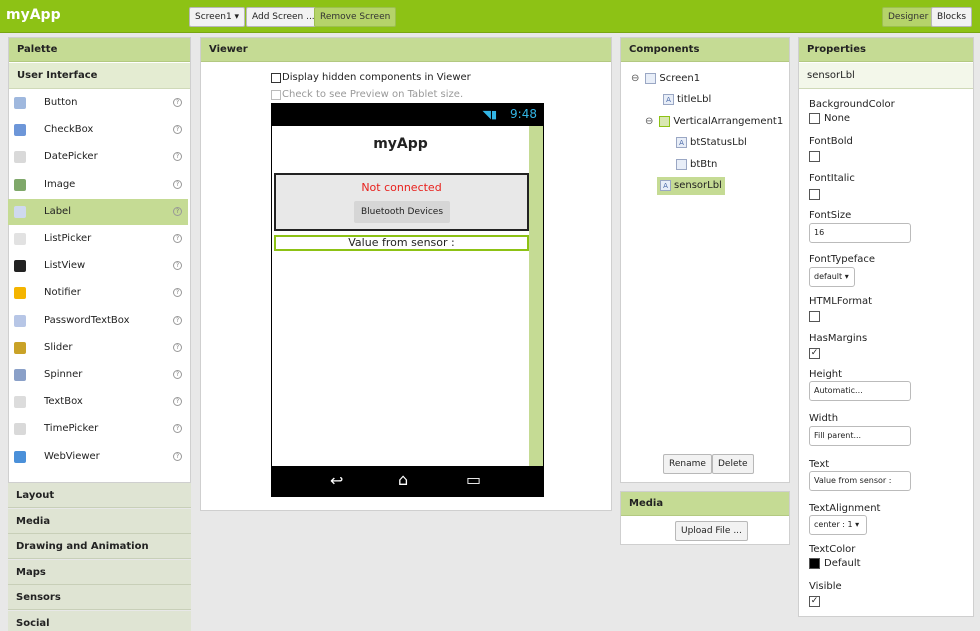 The width and height of the screenshot is (980, 631). I want to click on palette-category-layout: Layout, so click(99, 495).